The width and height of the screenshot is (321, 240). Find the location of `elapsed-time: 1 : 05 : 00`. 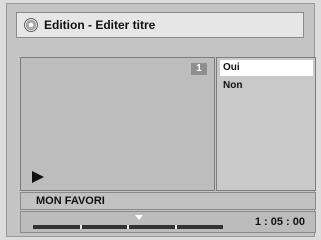

elapsed-time: 1 : 05 : 00 is located at coordinates (279, 222).